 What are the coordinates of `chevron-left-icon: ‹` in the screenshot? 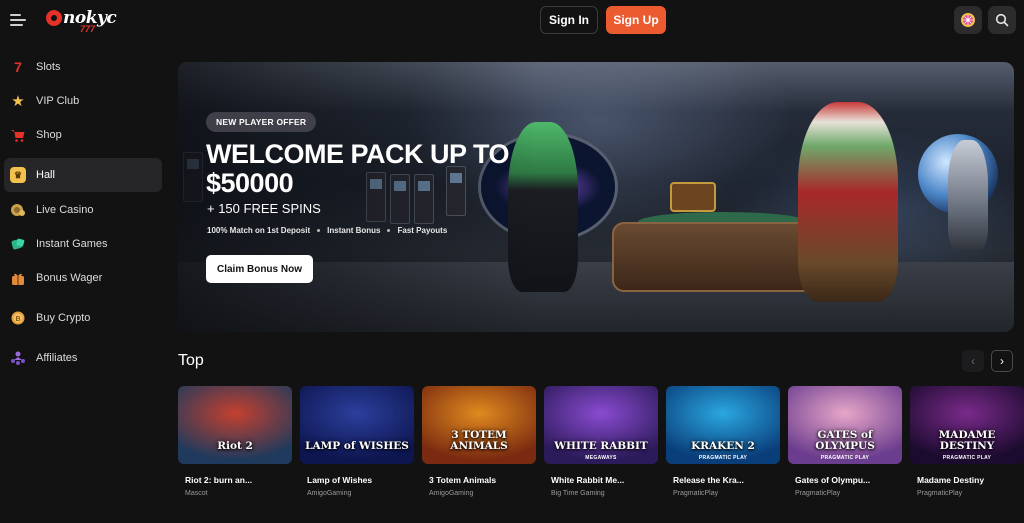 It's located at (973, 361).